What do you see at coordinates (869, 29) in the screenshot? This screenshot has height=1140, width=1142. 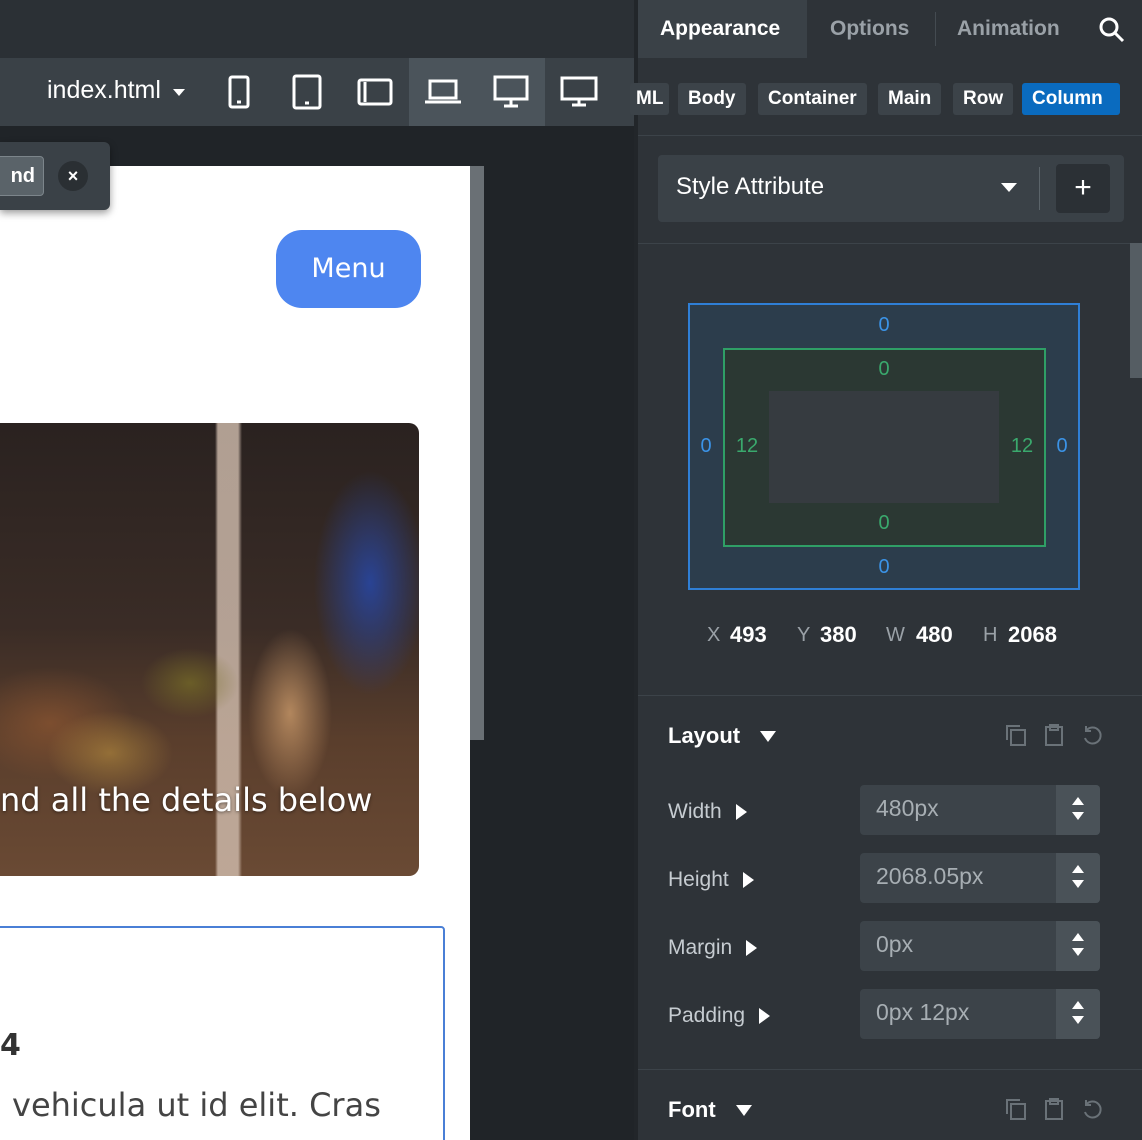 I see `tab-options: Options` at bounding box center [869, 29].